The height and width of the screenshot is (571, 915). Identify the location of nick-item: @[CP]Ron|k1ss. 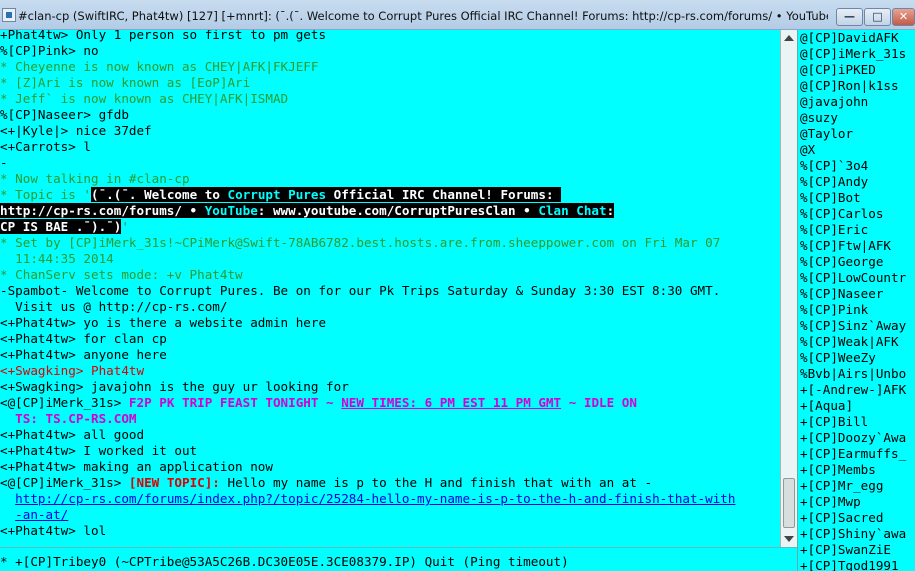
(857, 86).